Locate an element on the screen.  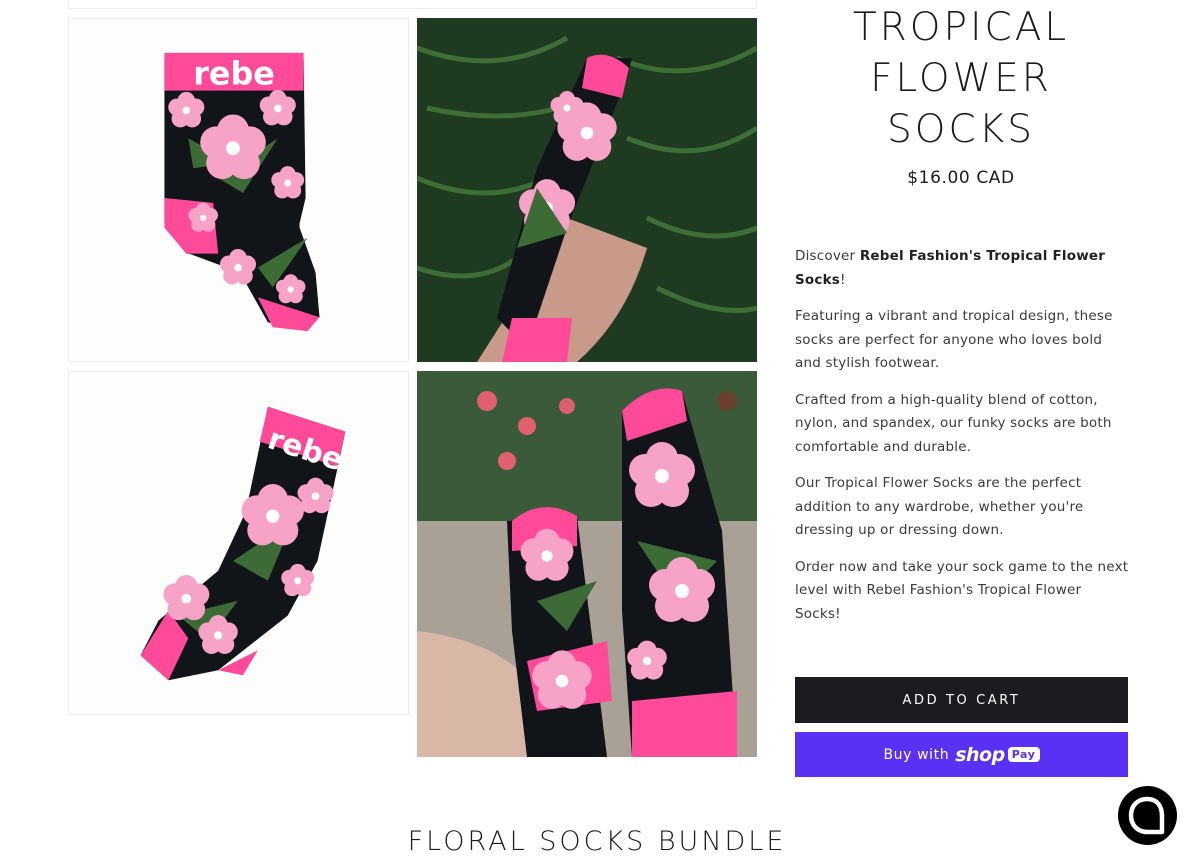
legs-deck-illustration is located at coordinates (587, 564).